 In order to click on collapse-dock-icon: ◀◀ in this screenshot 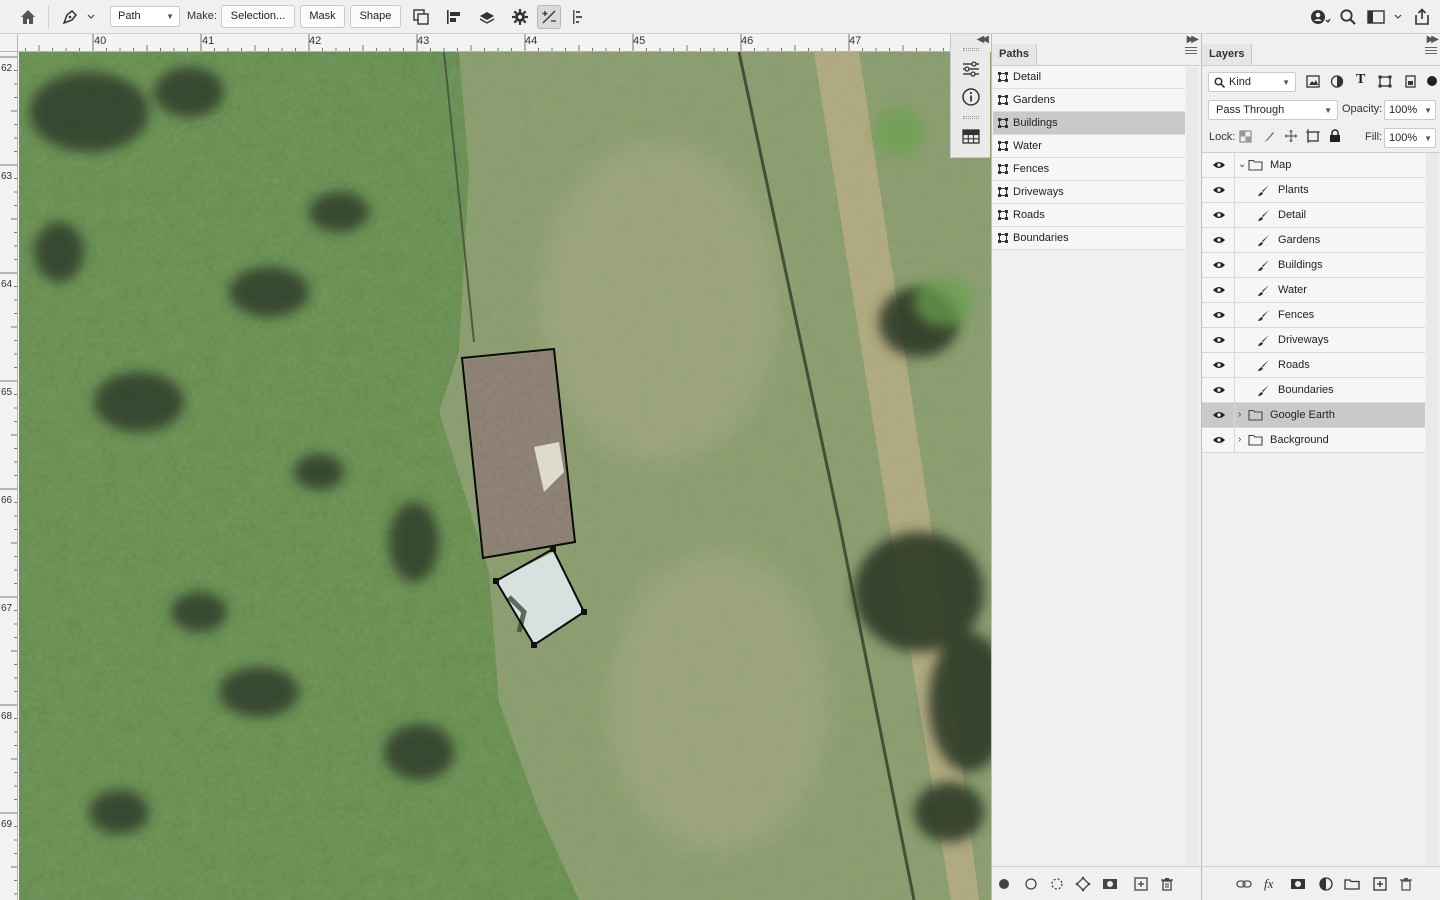, I will do `click(983, 39)`.